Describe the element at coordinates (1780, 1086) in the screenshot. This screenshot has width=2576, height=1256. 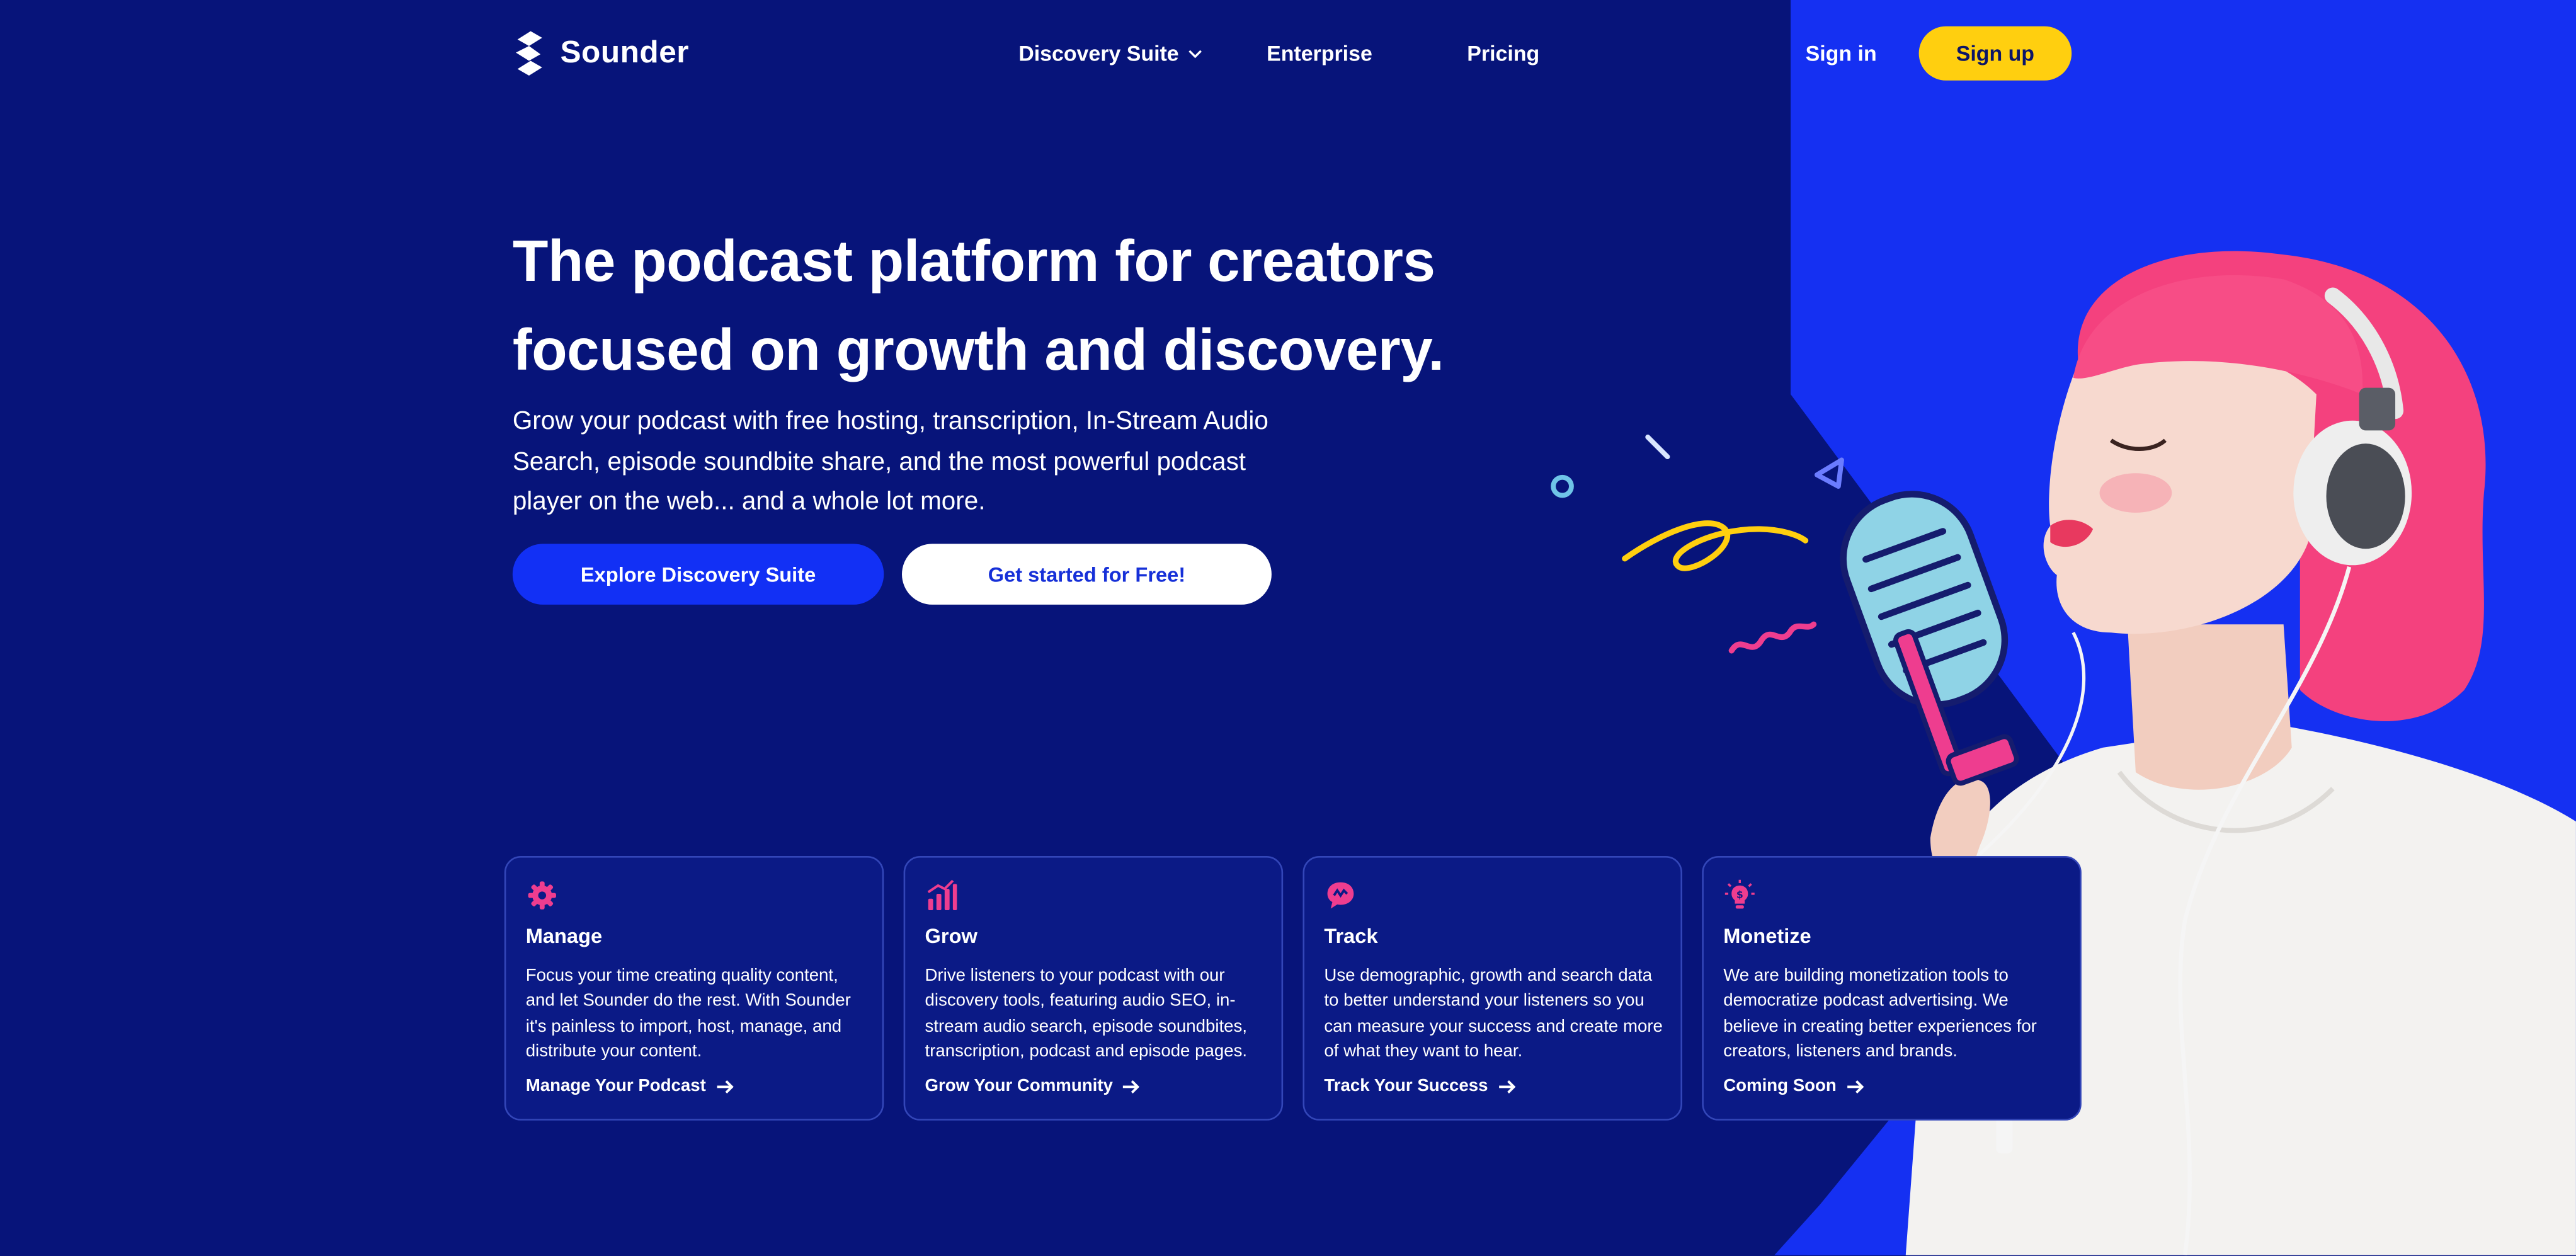
I see `card-link-label: Coming Soon` at that location.